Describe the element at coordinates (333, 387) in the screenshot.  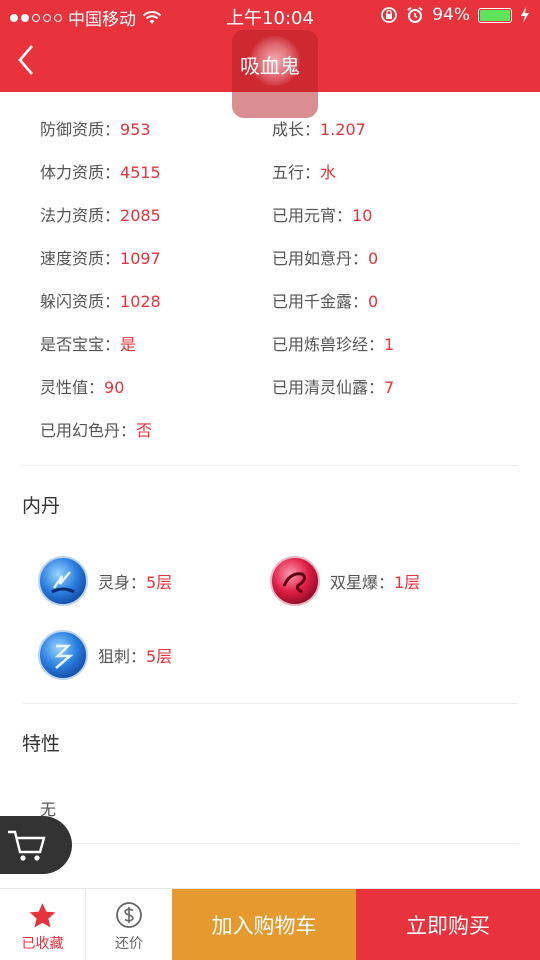
I see `attr-item: 已用清灵仙露：7` at that location.